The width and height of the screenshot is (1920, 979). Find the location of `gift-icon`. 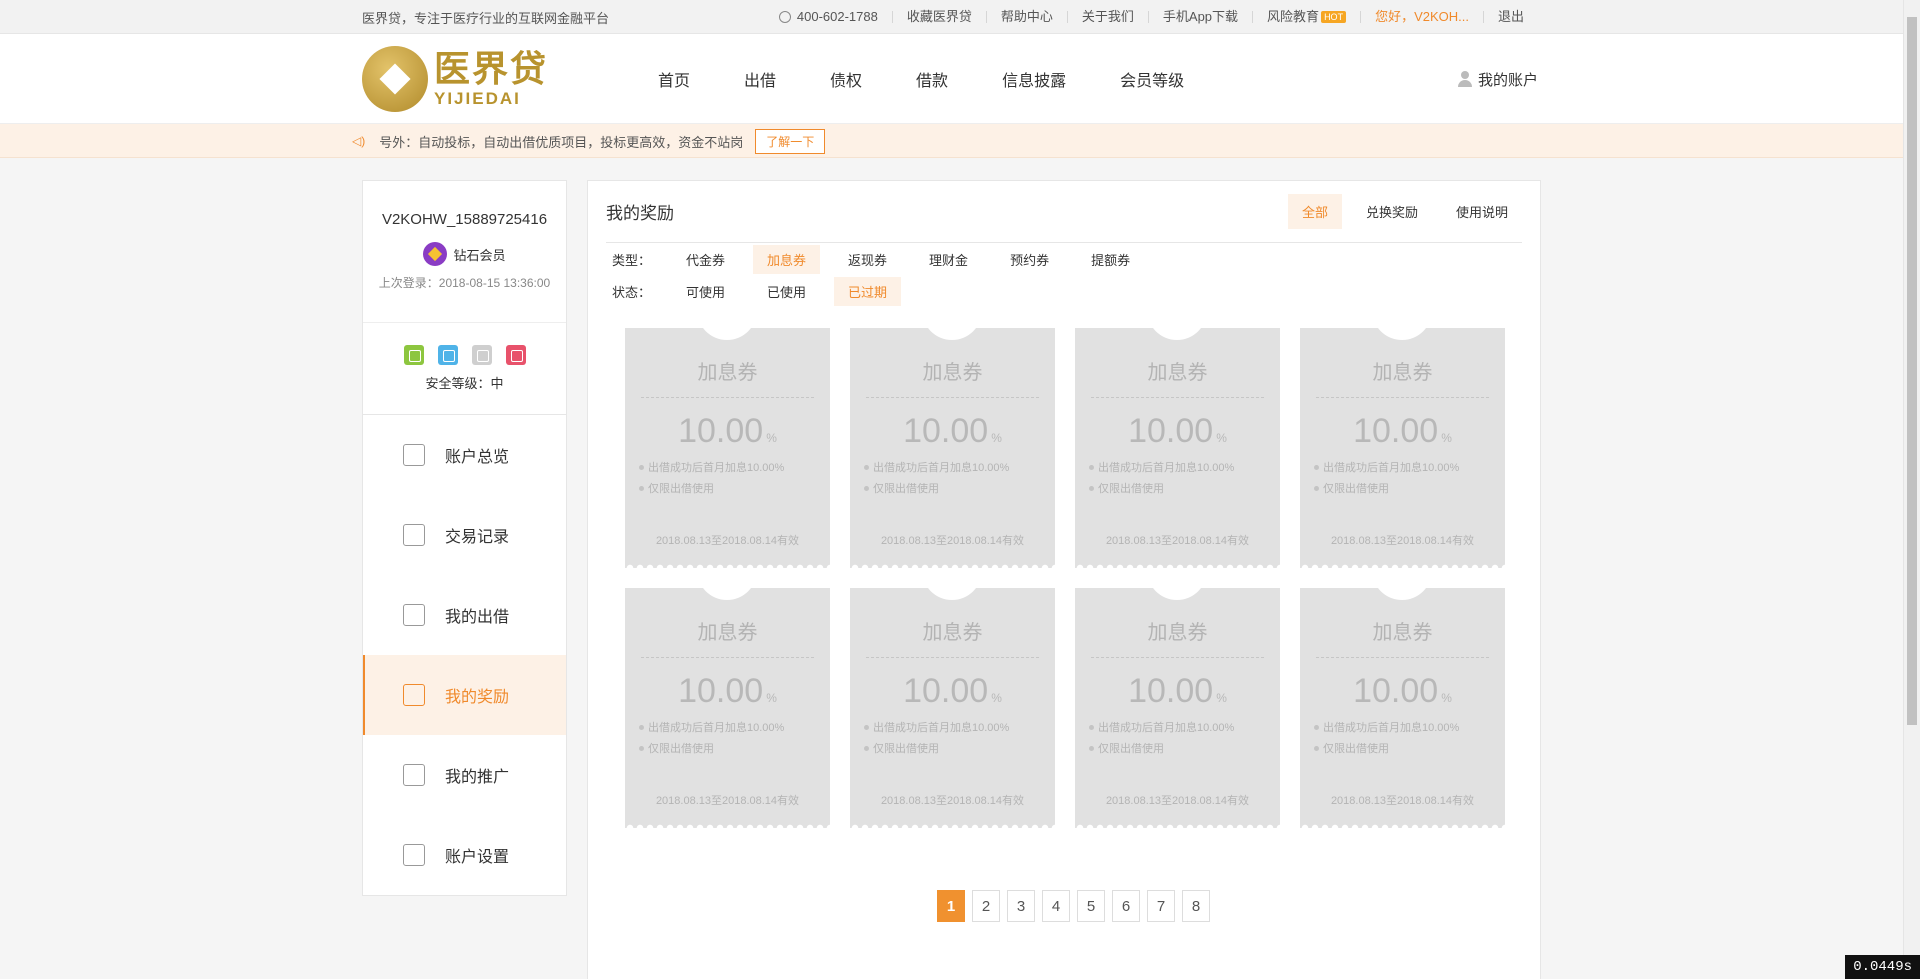

gift-icon is located at coordinates (414, 695).